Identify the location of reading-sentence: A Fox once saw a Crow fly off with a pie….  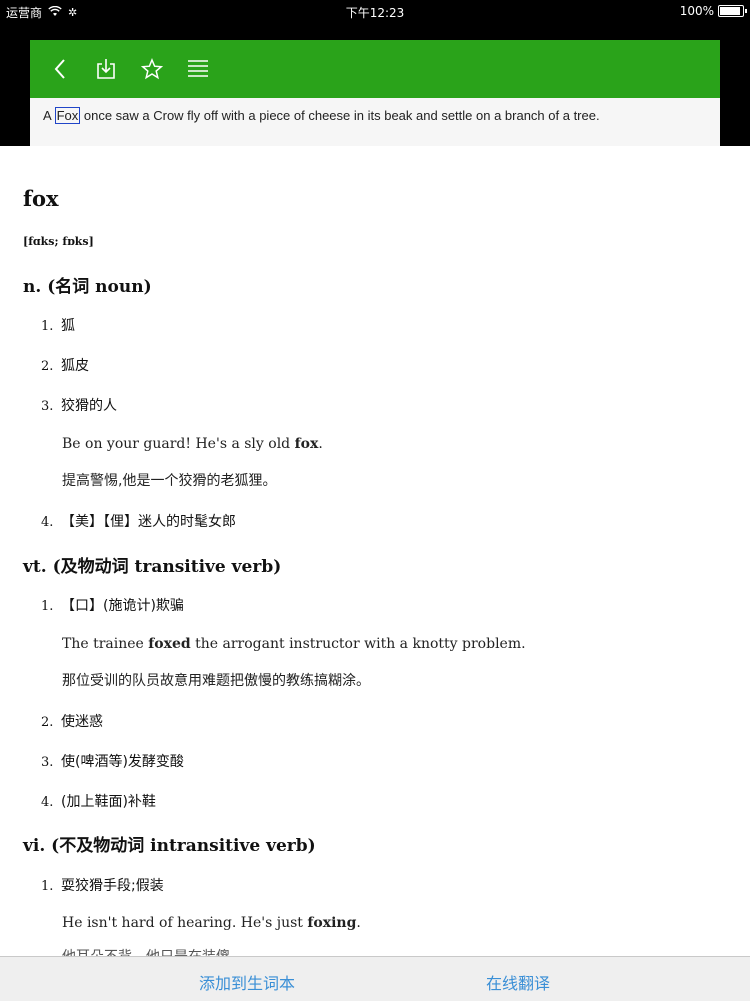
(375, 111).